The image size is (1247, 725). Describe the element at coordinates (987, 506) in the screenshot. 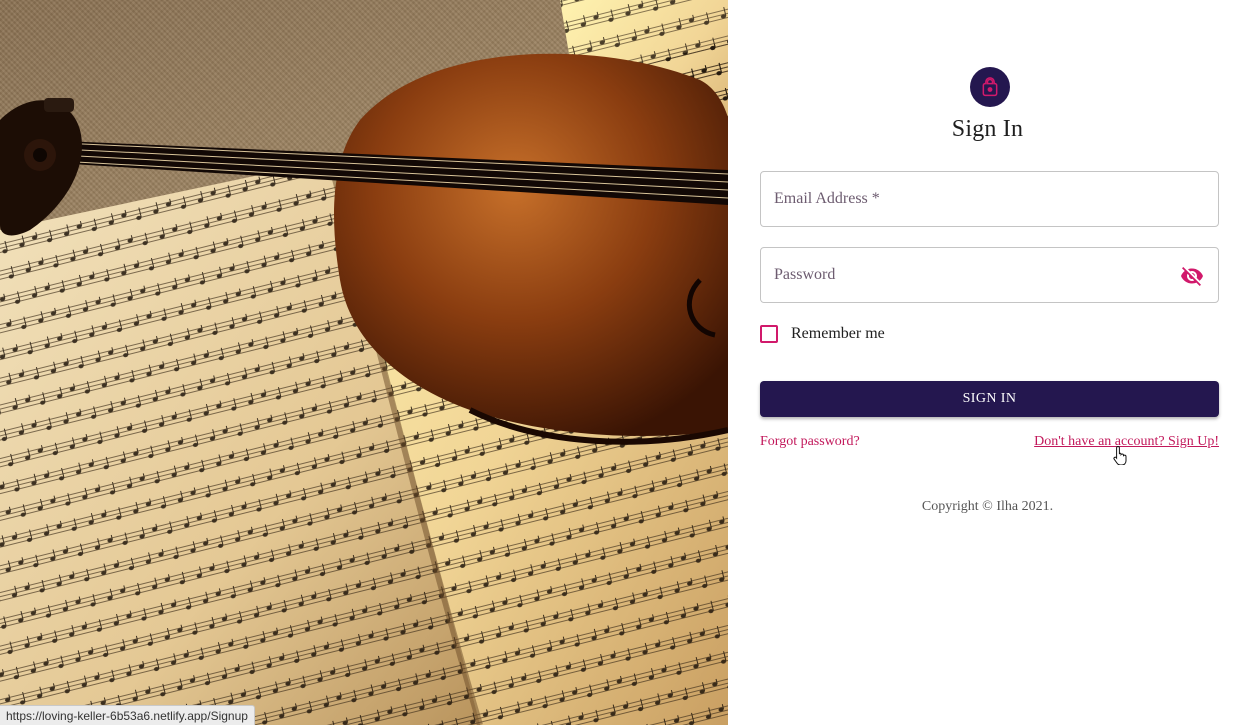

I see `copyright-text: Copyright © Ilha 2021.` at that location.